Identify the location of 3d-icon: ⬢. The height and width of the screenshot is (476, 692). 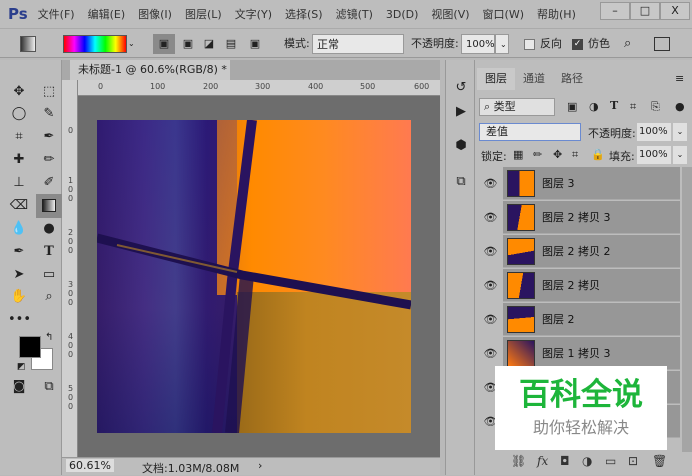
(461, 146).